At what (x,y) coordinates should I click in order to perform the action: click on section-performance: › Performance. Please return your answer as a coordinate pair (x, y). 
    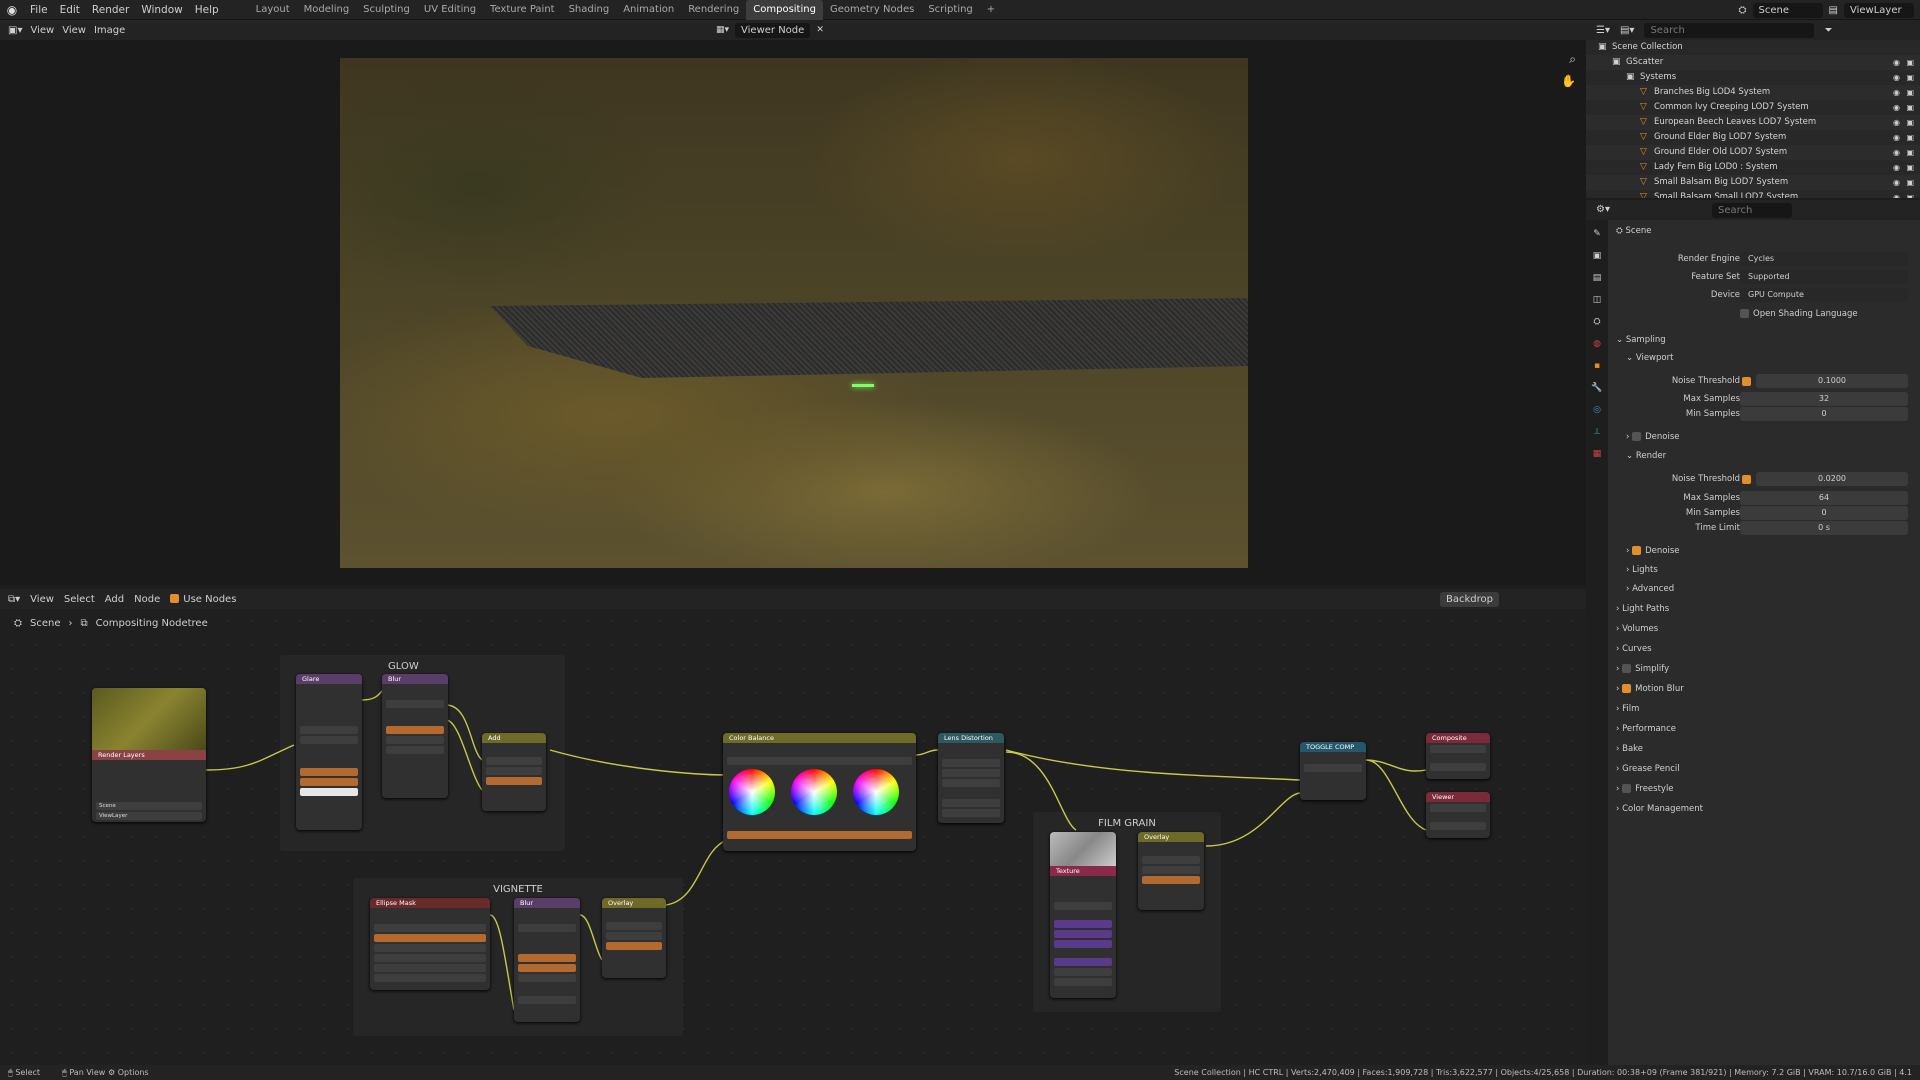
    Looking at the image, I should click on (1764, 729).